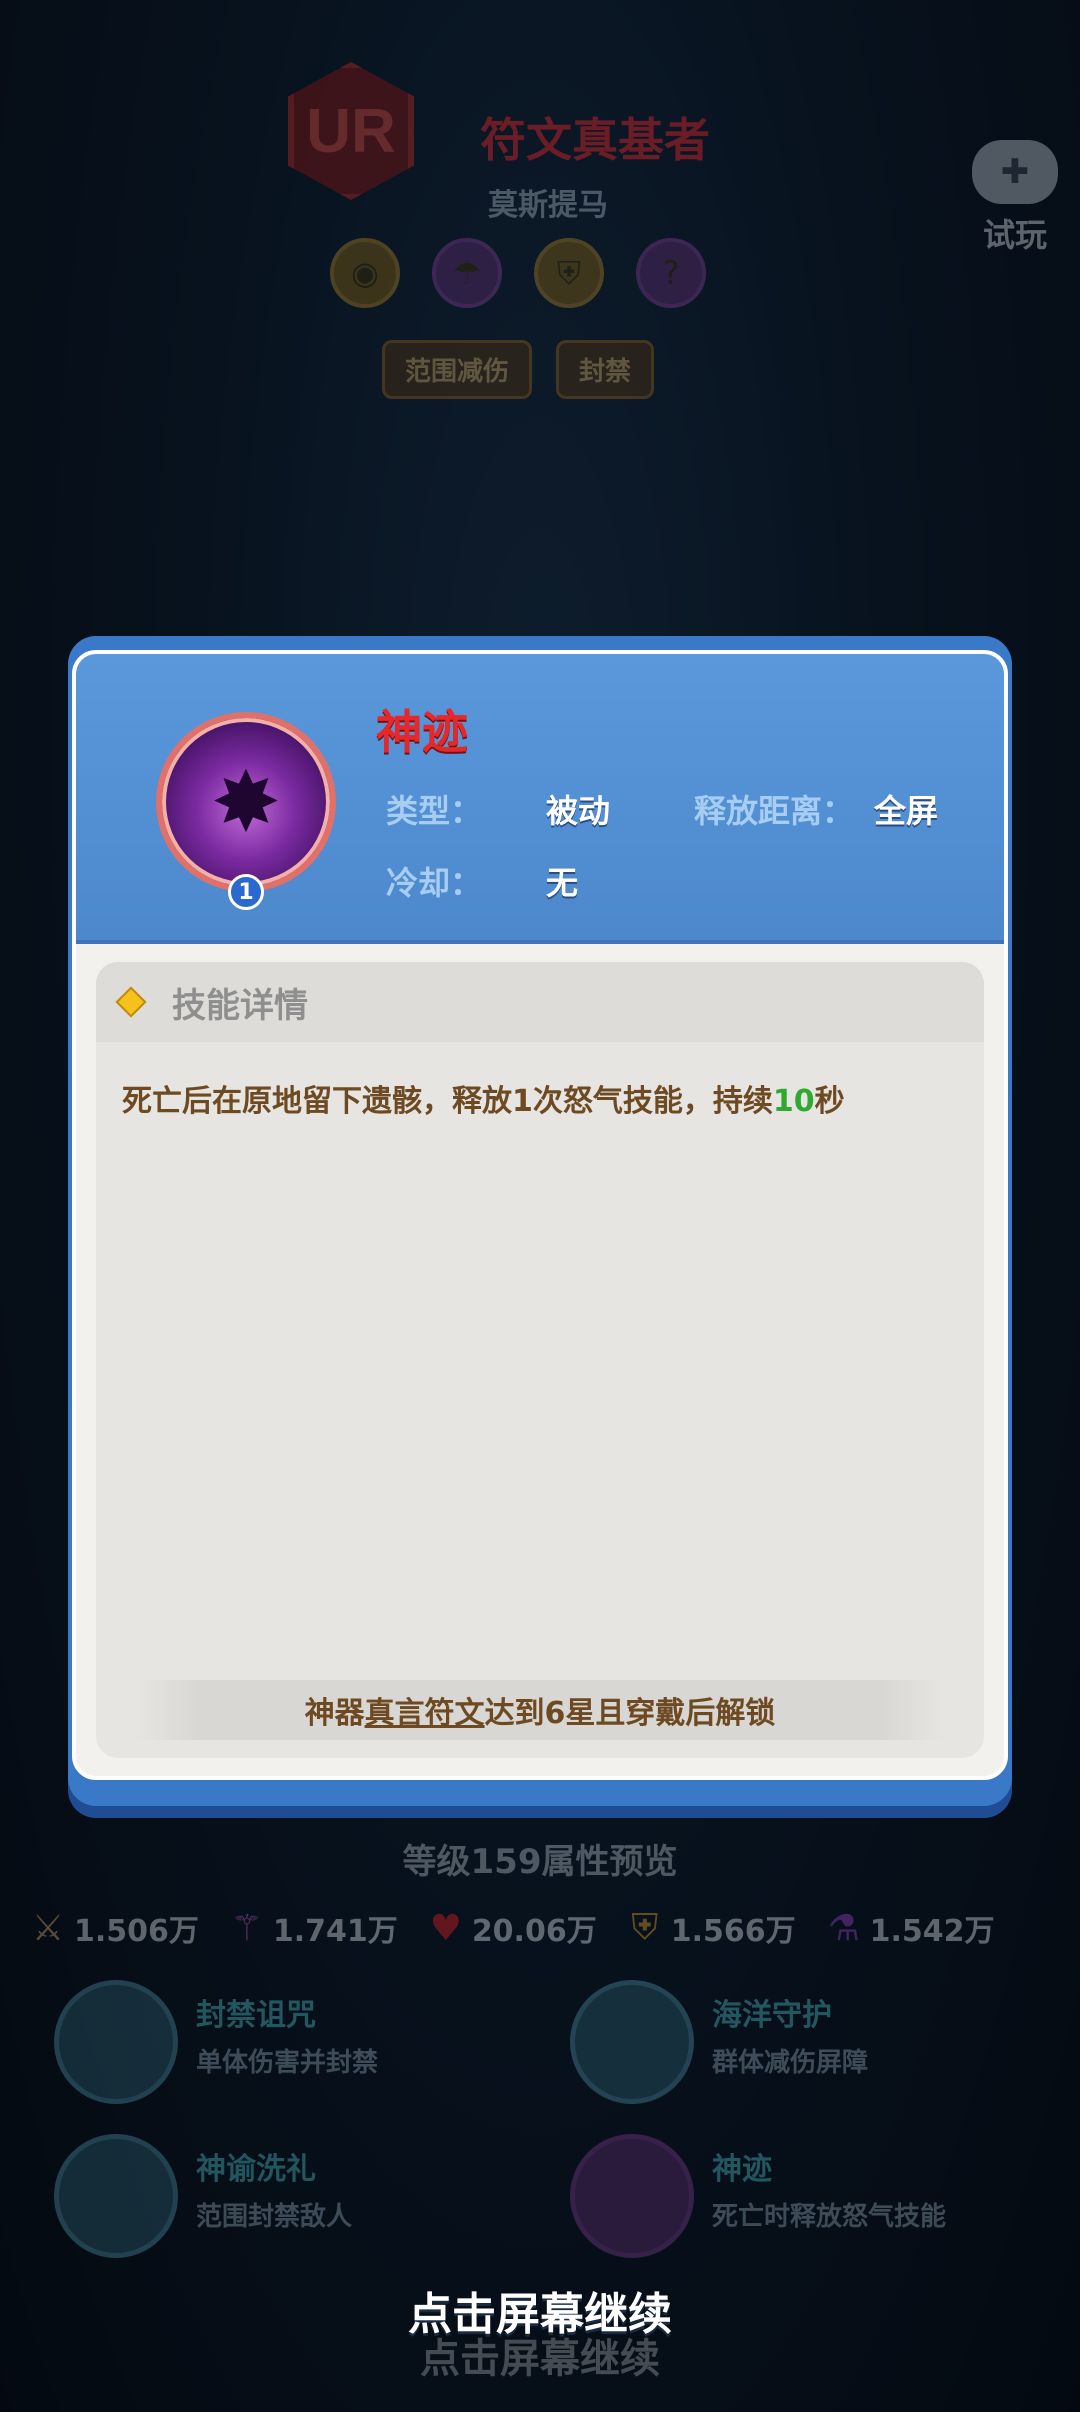 Image resolution: width=1080 pixels, height=2412 pixels. I want to click on cooldown-label: 冷却：, so click(434, 883).